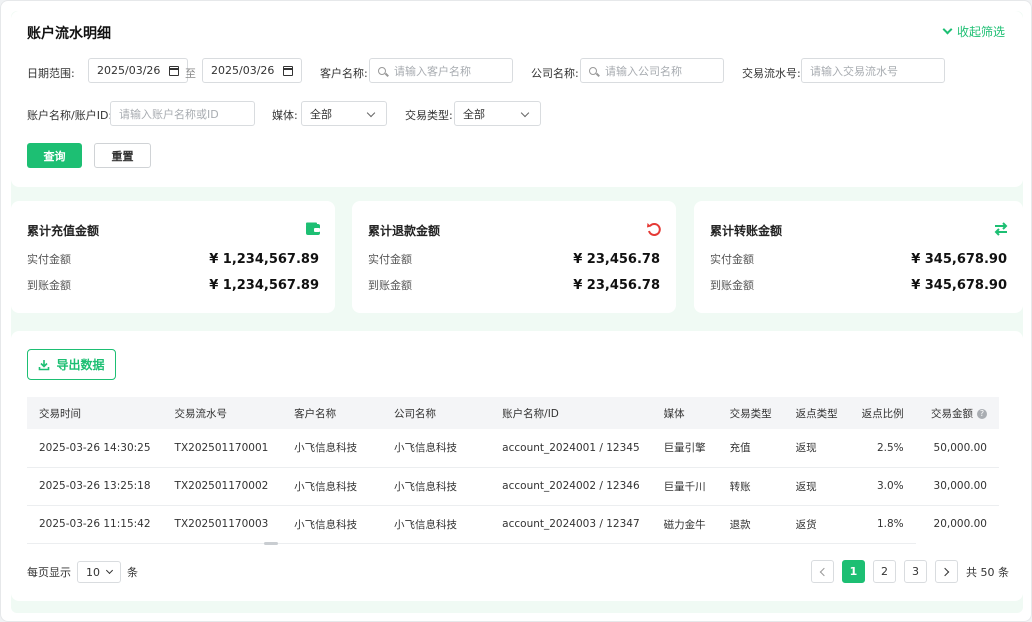  I want to click on help-icon: ?, so click(982, 413).